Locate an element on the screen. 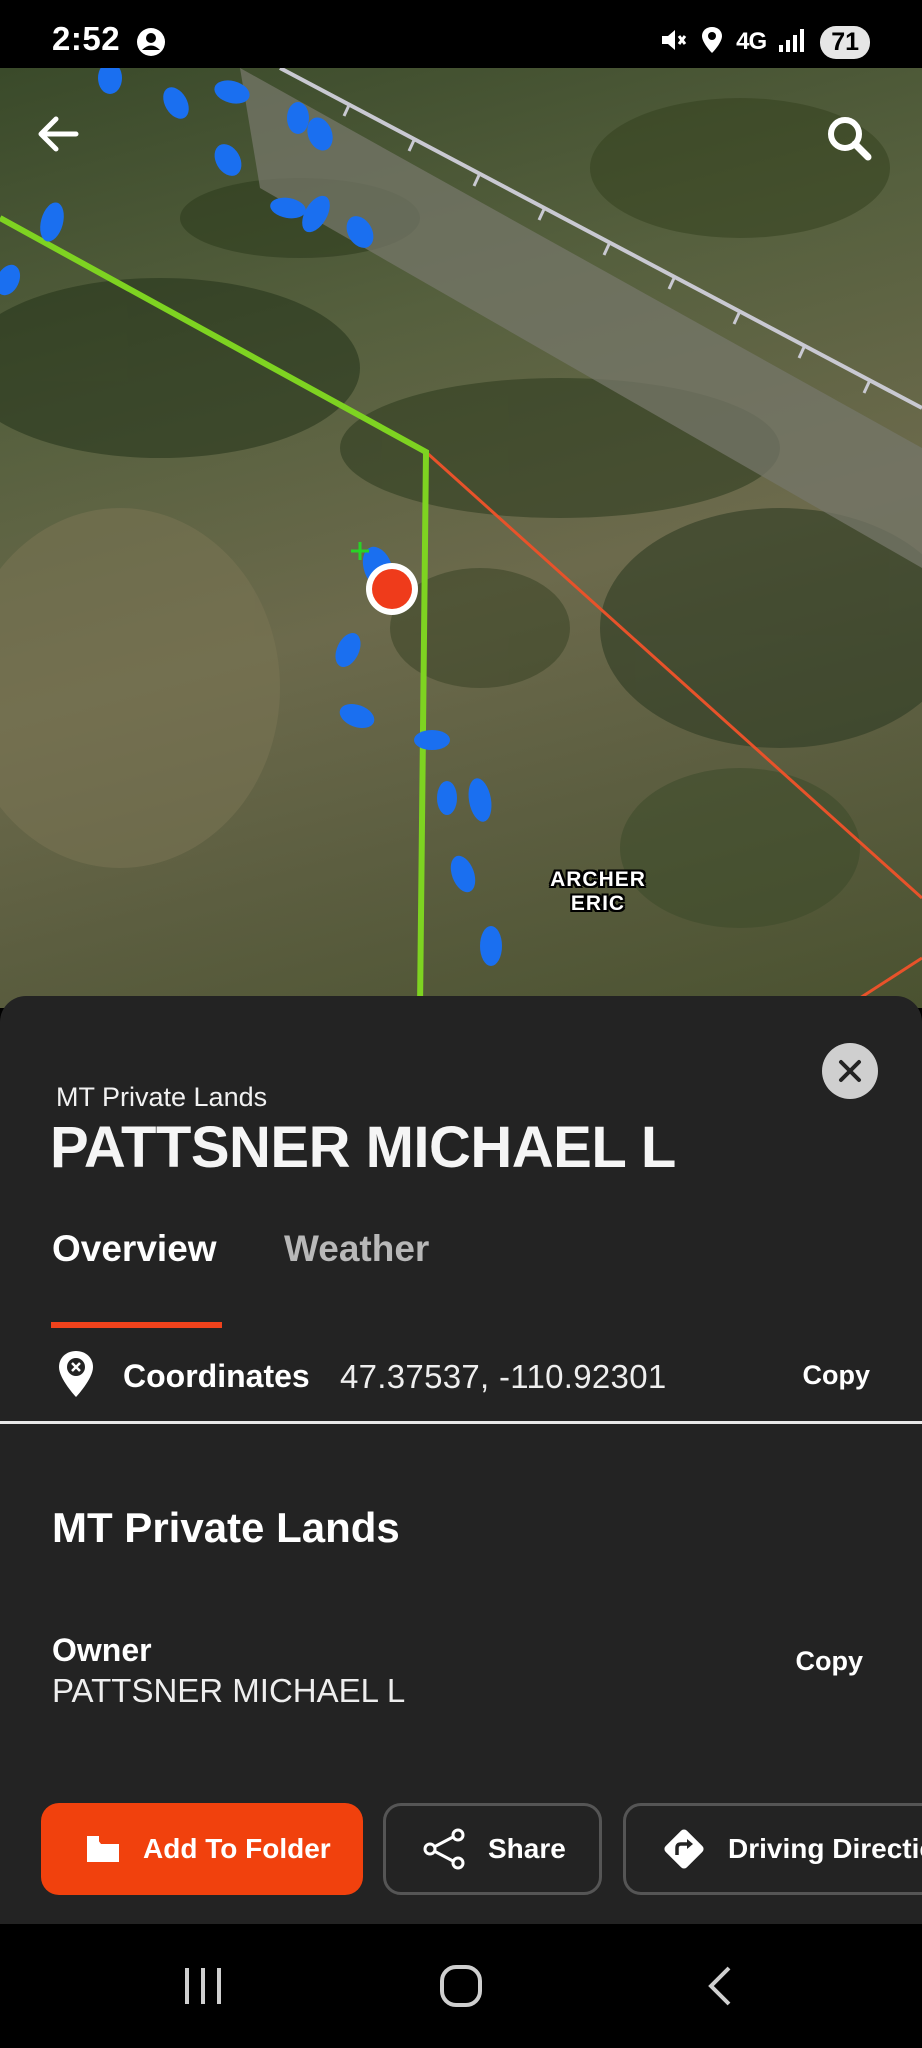 This screenshot has width=922, height=2048. coordinates-row: Coordinates 47.37537, -110.92301 Copy is located at coordinates (461, 1379).